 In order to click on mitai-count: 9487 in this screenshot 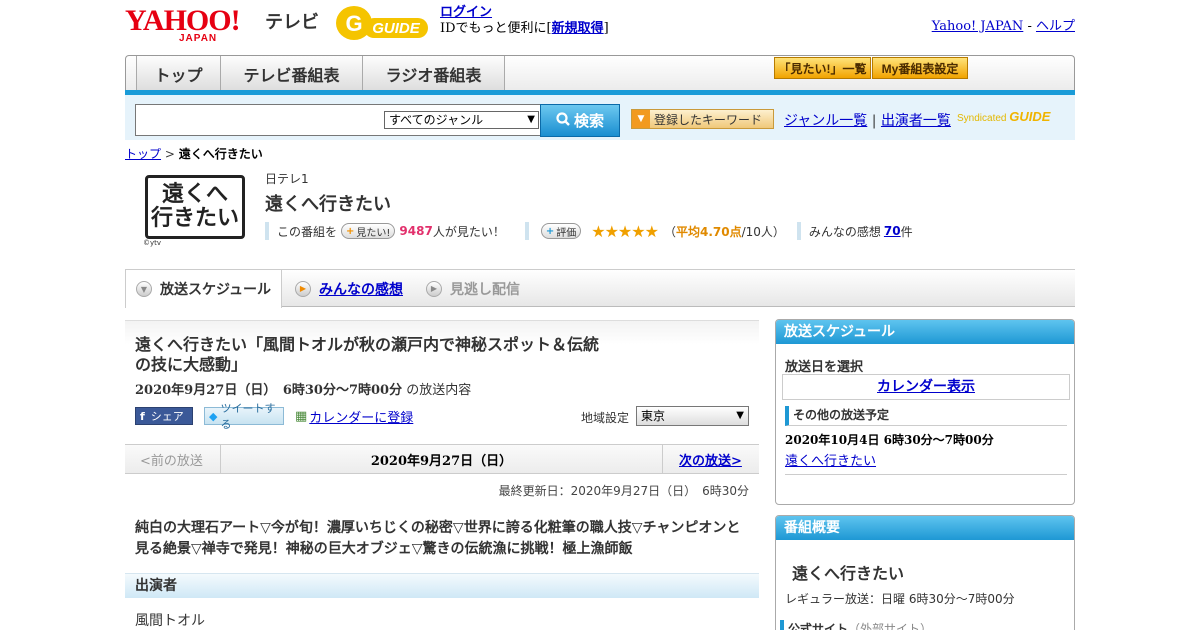, I will do `click(416, 231)`.